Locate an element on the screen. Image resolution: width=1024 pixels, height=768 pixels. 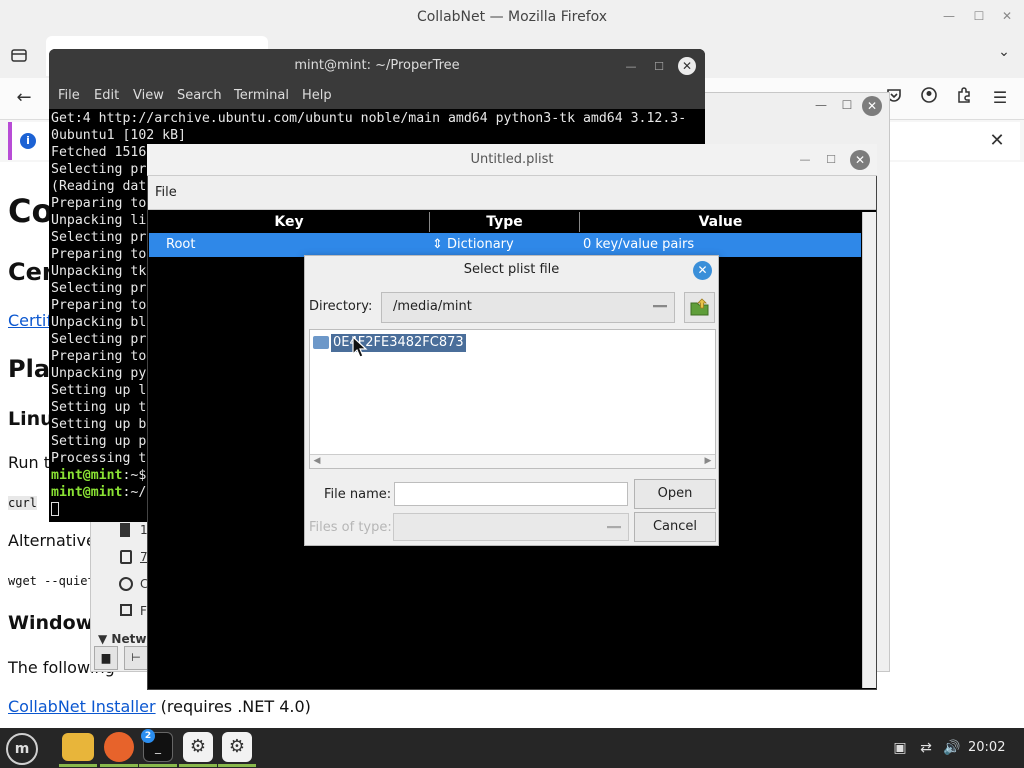
menu-icon: ☰ is located at coordinates (1000, 98).